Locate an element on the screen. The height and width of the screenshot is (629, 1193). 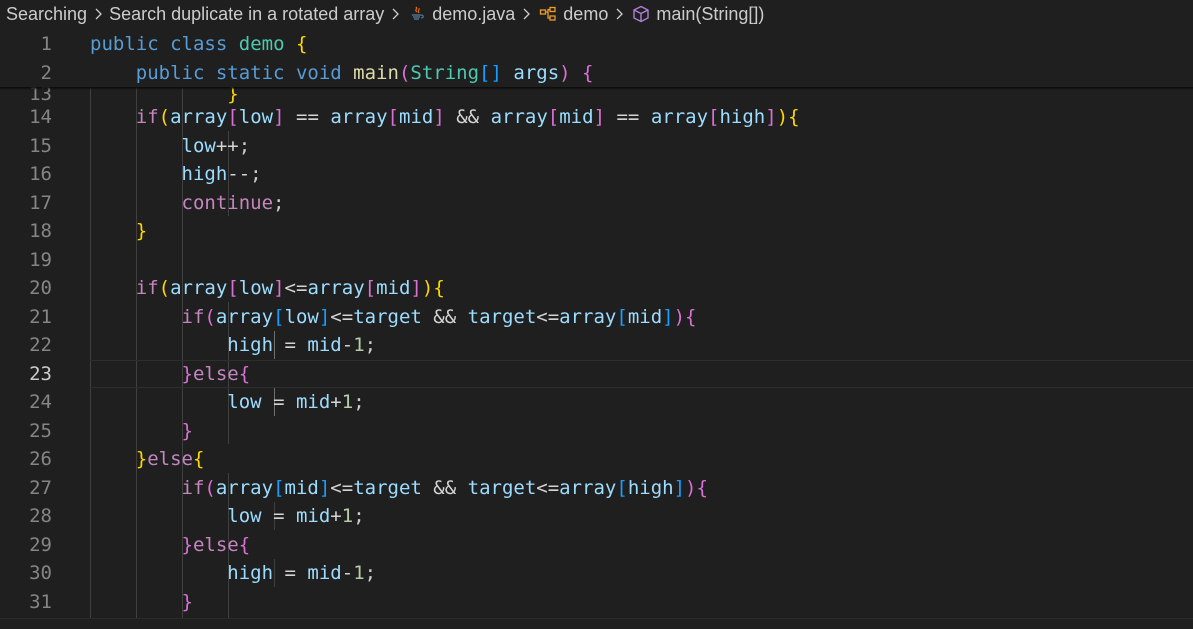
code-line: 24 low = mid+1; is located at coordinates (596, 402).